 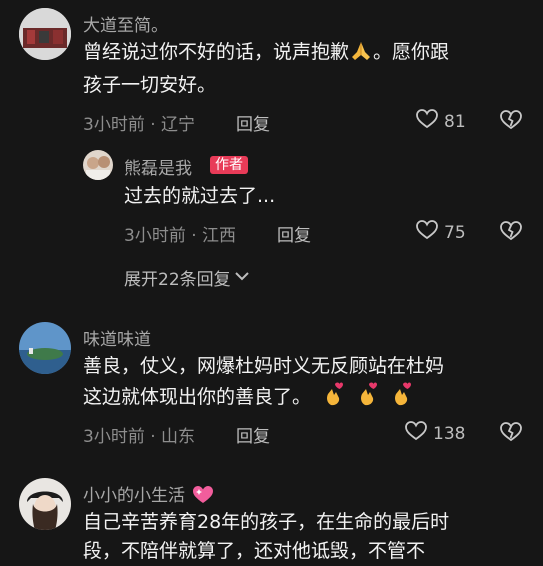 What do you see at coordinates (125, 23) in the screenshot?
I see `comment-author: 大道至简。` at bounding box center [125, 23].